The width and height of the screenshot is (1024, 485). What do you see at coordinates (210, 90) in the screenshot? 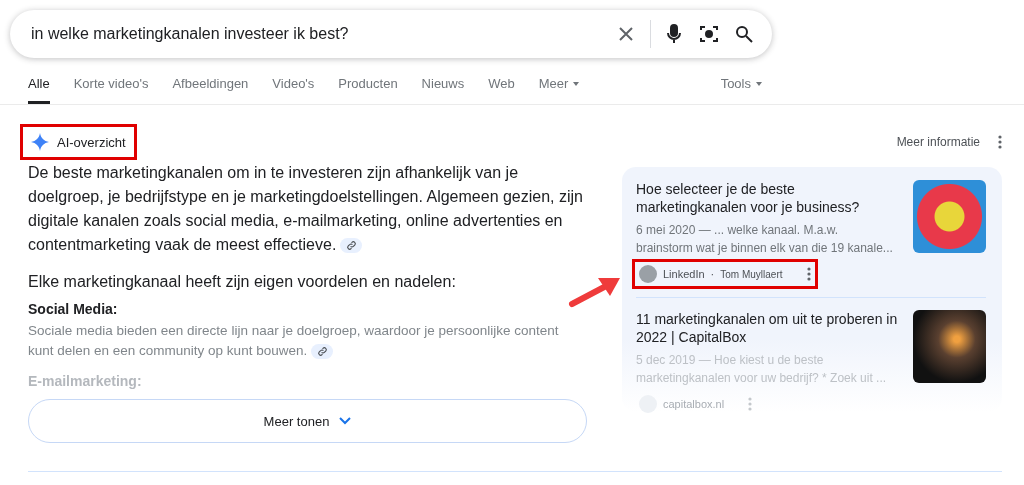
I see `tab: Afbeeldingen` at bounding box center [210, 90].